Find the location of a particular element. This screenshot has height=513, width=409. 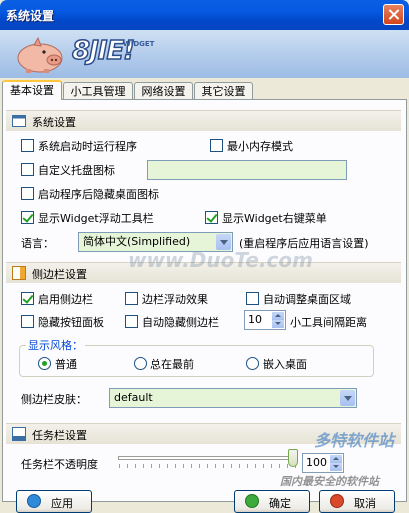

app-logo-subtext: WIDGET is located at coordinates (139, 44).